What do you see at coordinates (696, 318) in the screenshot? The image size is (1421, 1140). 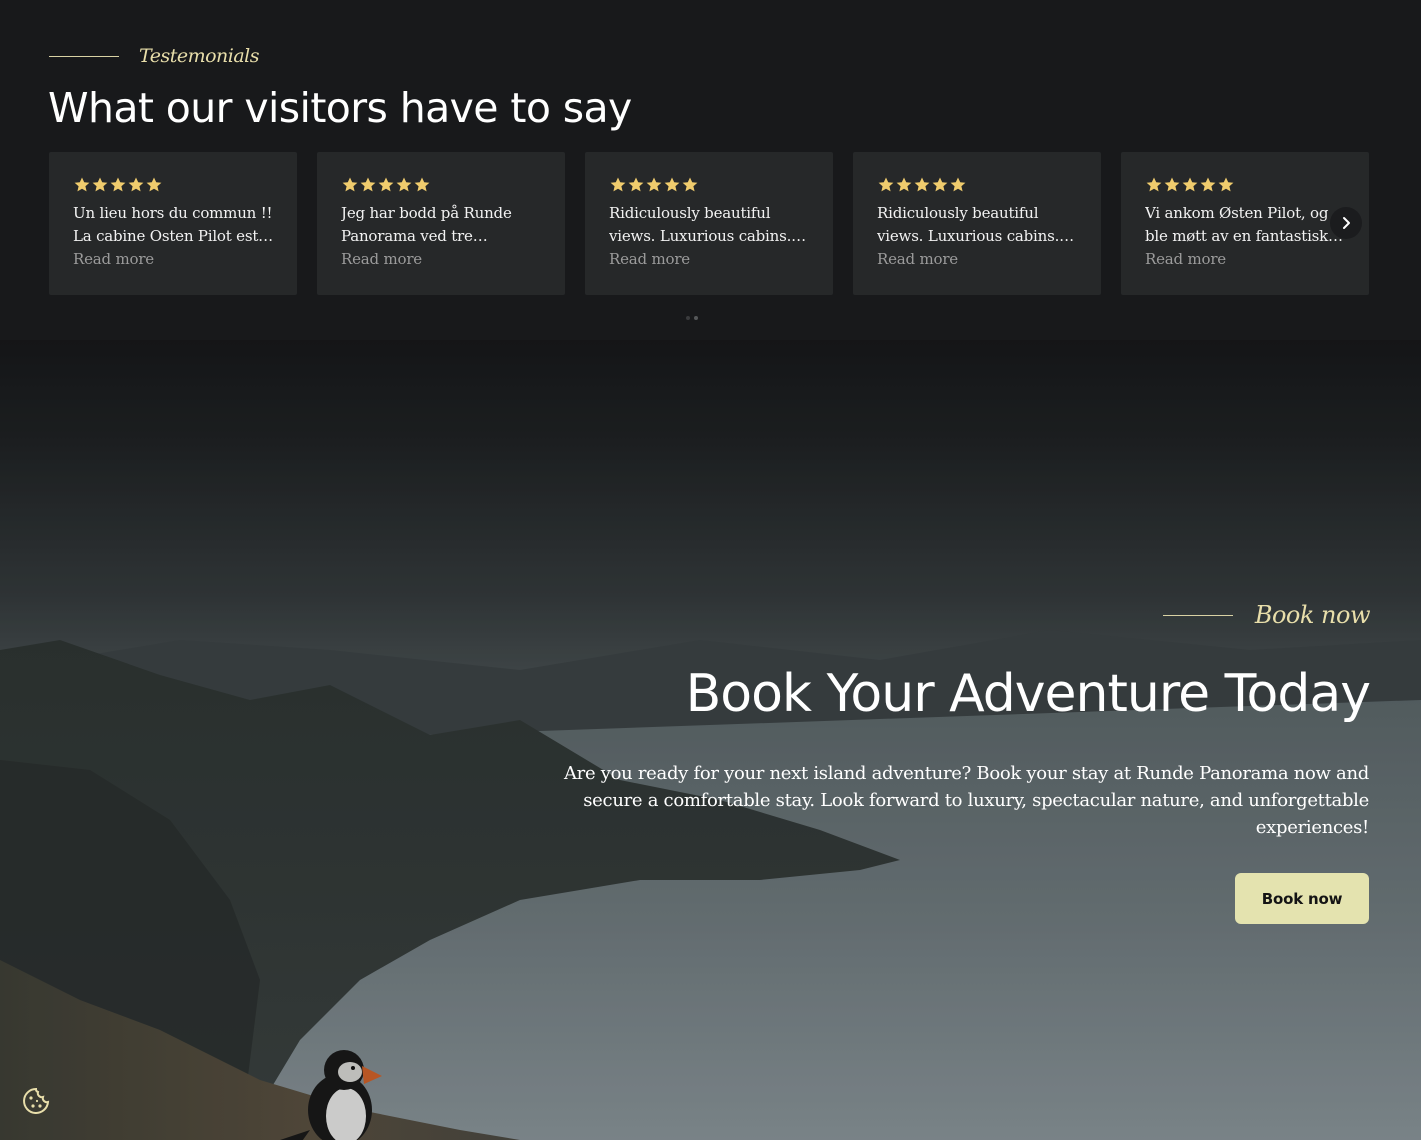 I see `pagination-dot-active` at bounding box center [696, 318].